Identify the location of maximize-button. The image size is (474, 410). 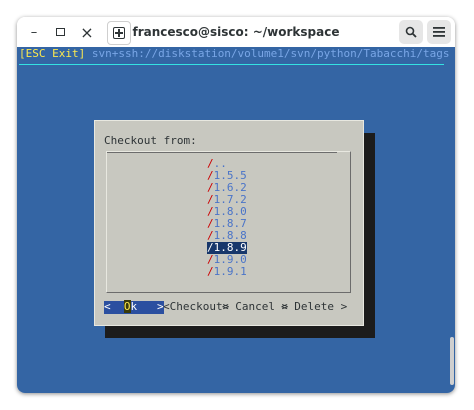
(60, 32).